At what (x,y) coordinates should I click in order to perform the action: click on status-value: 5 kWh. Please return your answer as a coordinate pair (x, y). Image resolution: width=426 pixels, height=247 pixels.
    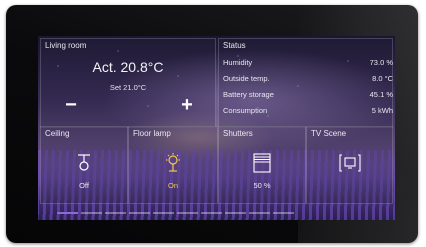
    Looking at the image, I should click on (382, 110).